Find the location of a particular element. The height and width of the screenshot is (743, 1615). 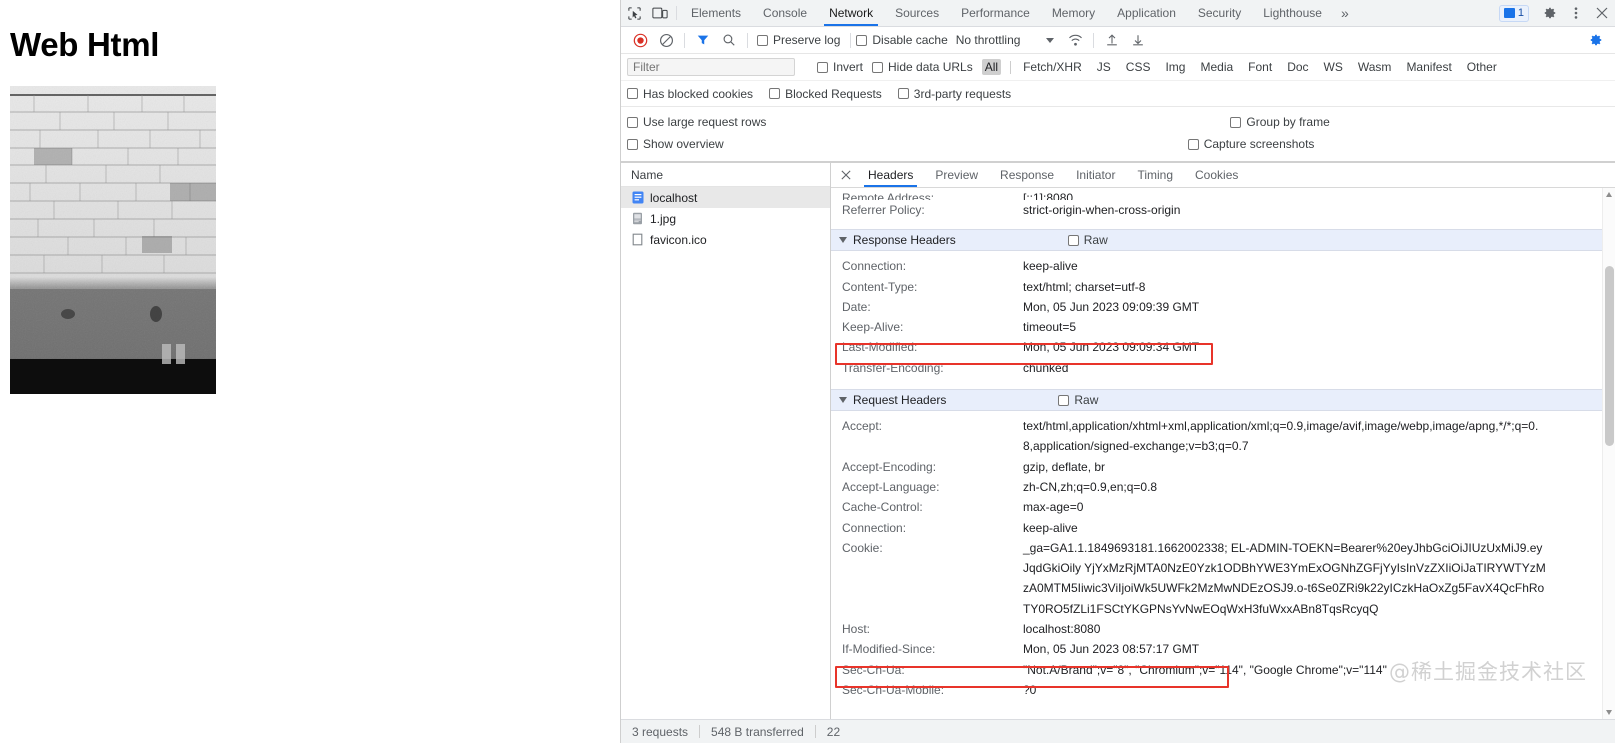

filter-type-media: Media is located at coordinates (1216, 67).